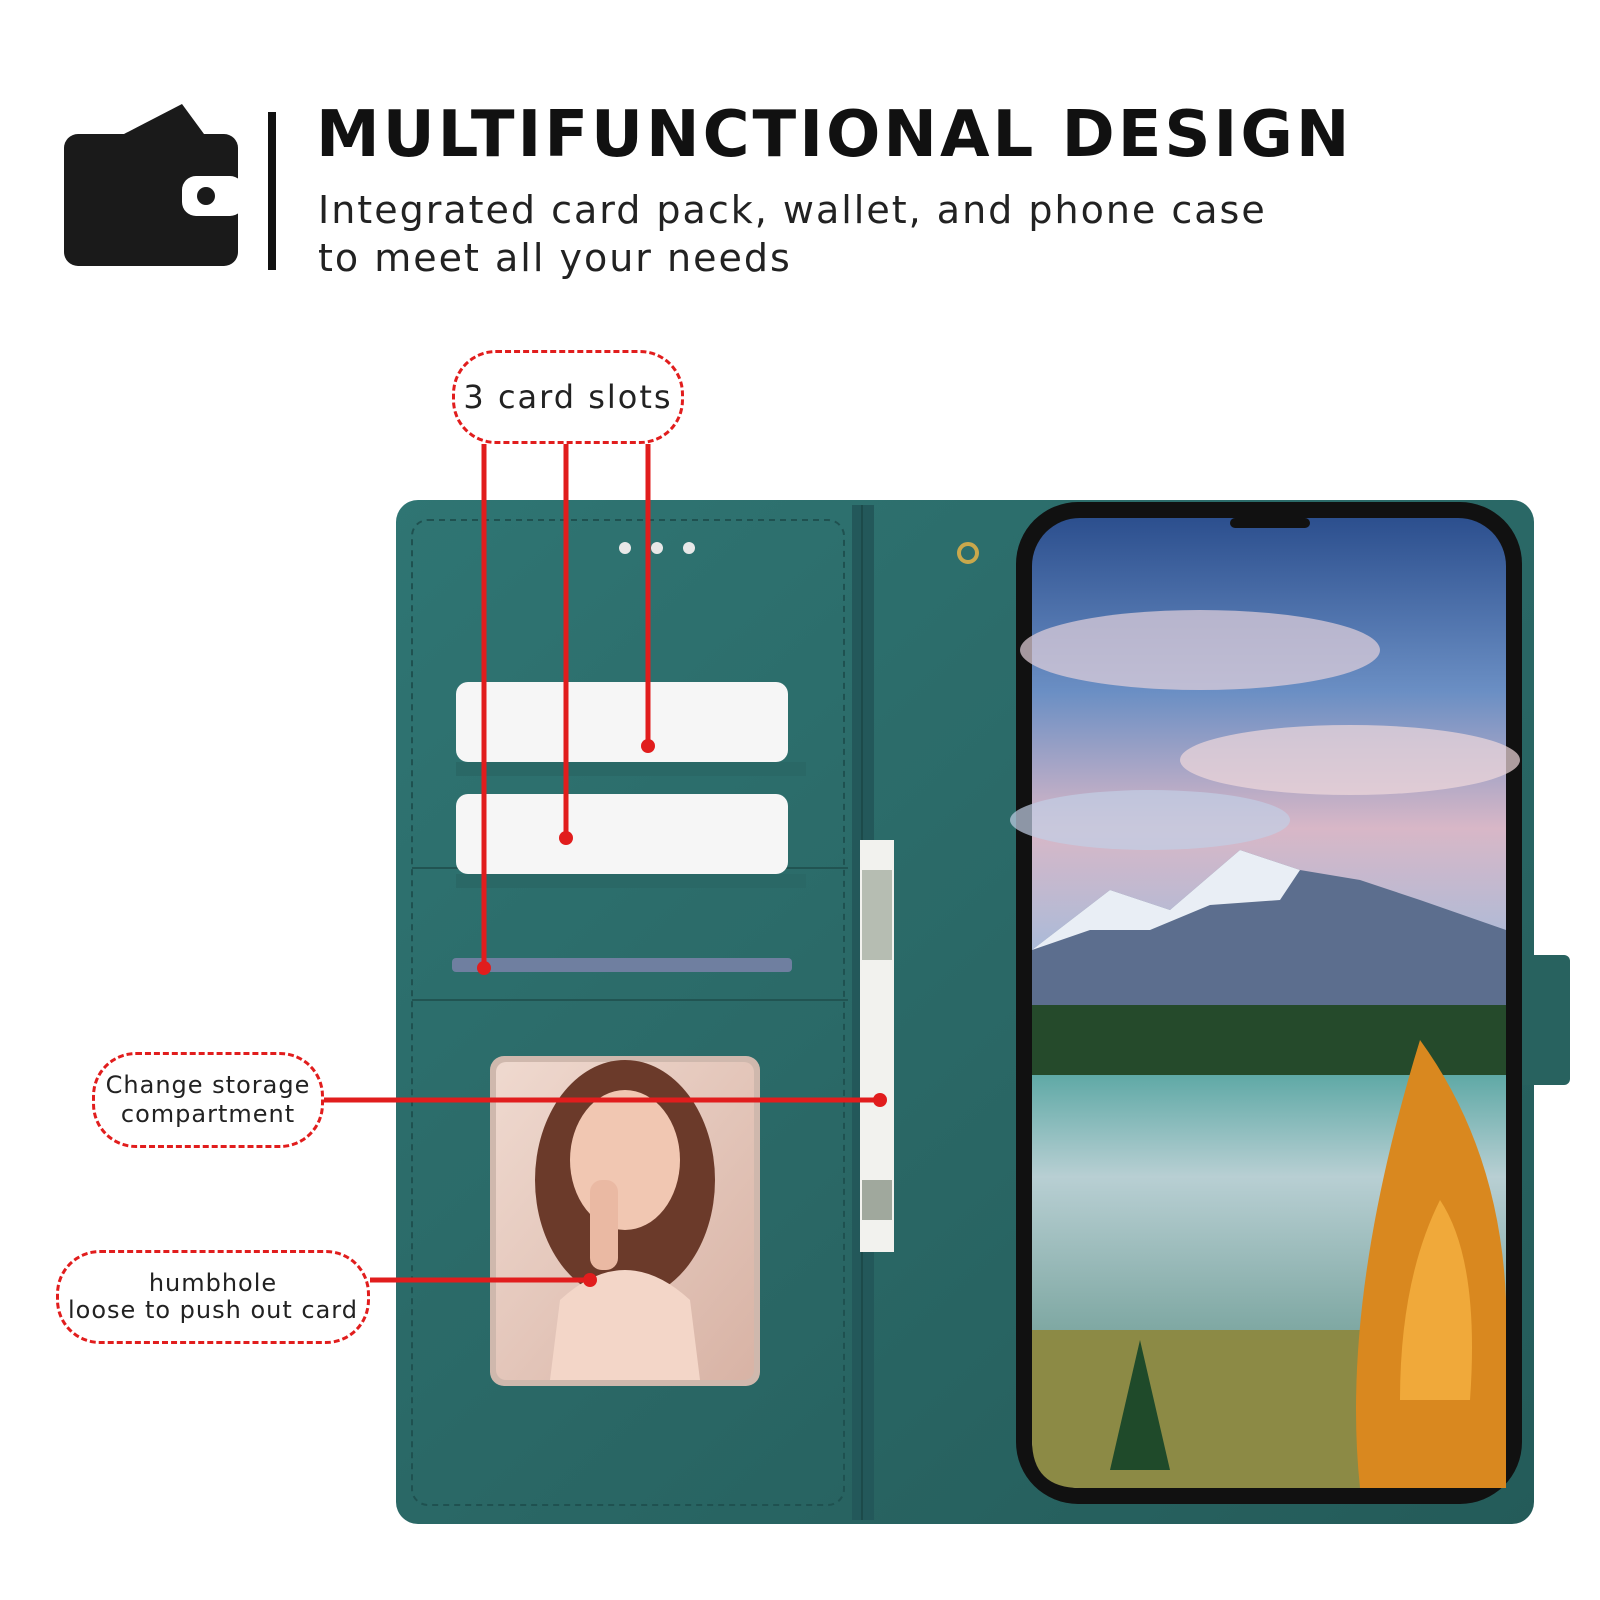 The width and height of the screenshot is (1600, 1600). What do you see at coordinates (834, 135) in the screenshot?
I see `page-title: MULTIFUNCTIONAL DESIGN` at bounding box center [834, 135].